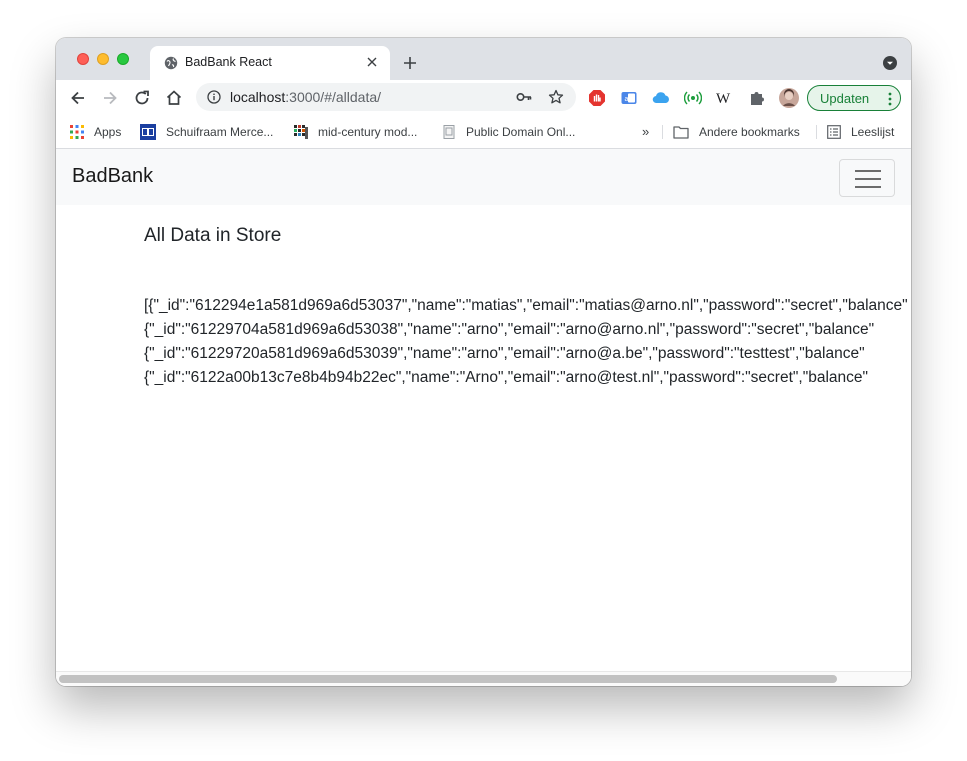 This screenshot has width=967, height=761. What do you see at coordinates (77, 132) in the screenshot?
I see `apps-grid-icon` at bounding box center [77, 132].